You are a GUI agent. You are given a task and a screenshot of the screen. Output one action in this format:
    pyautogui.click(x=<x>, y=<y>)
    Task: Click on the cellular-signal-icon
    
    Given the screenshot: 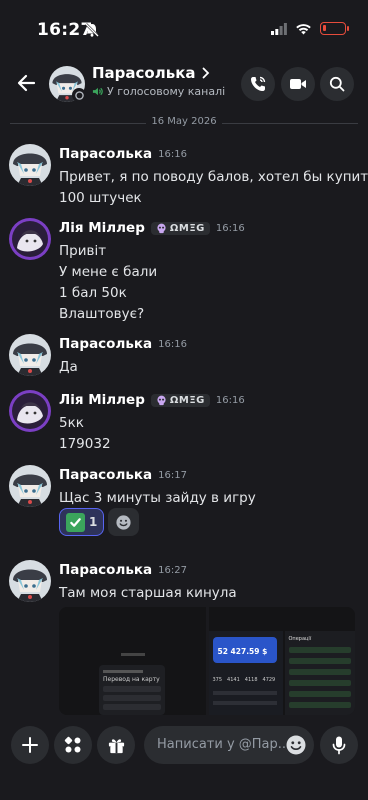 What is the action you would take?
    pyautogui.click(x=279, y=28)
    